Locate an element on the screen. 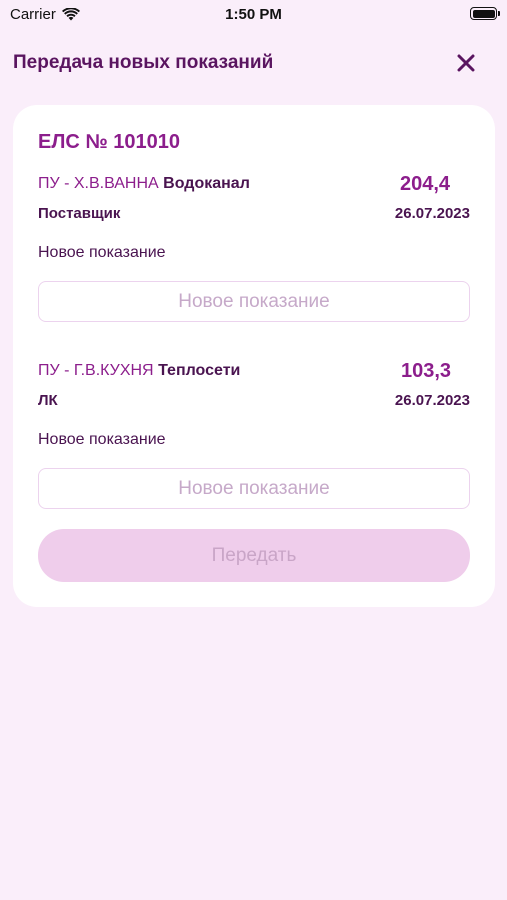  meter-value: 103,3 is located at coordinates (426, 371).